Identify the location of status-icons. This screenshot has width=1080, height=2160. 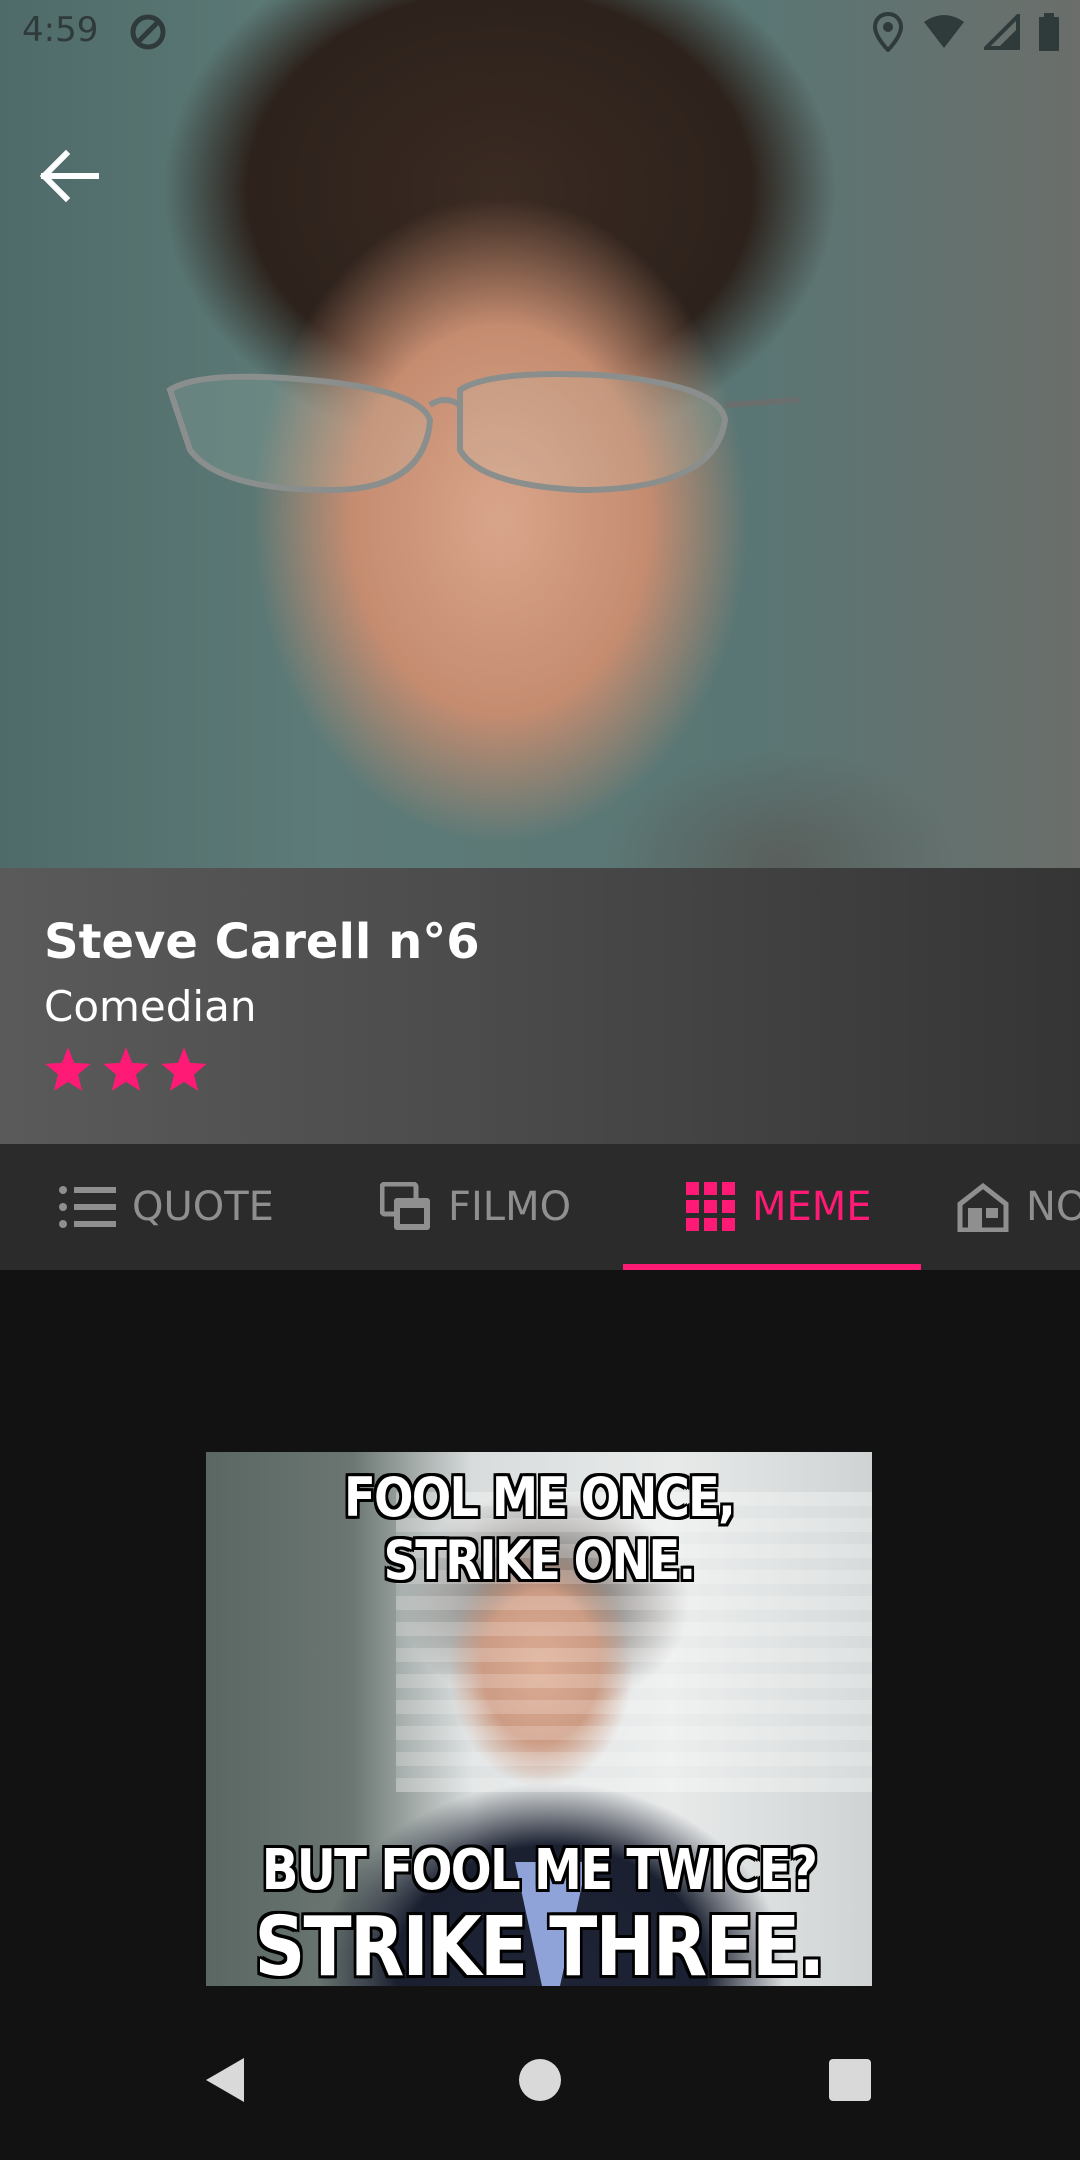
(966, 36).